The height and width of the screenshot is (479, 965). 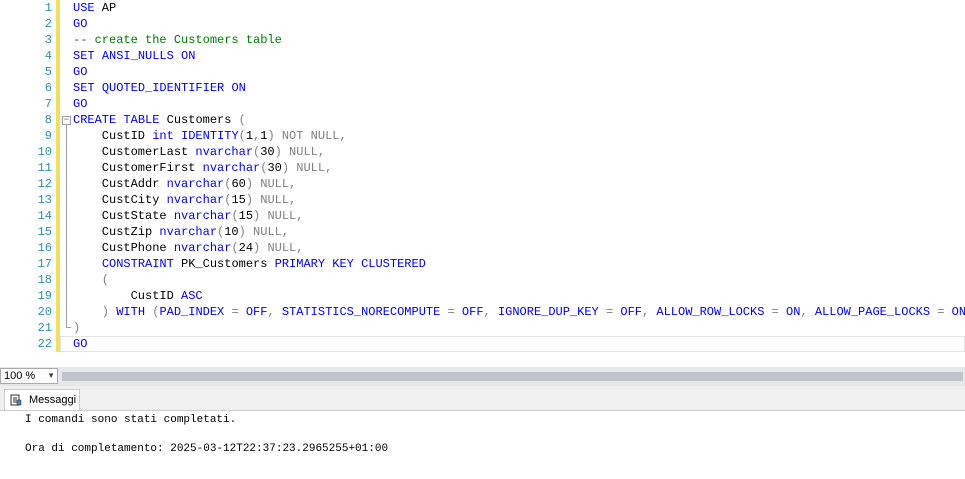 What do you see at coordinates (44, 232) in the screenshot?
I see `line-number: 15` at bounding box center [44, 232].